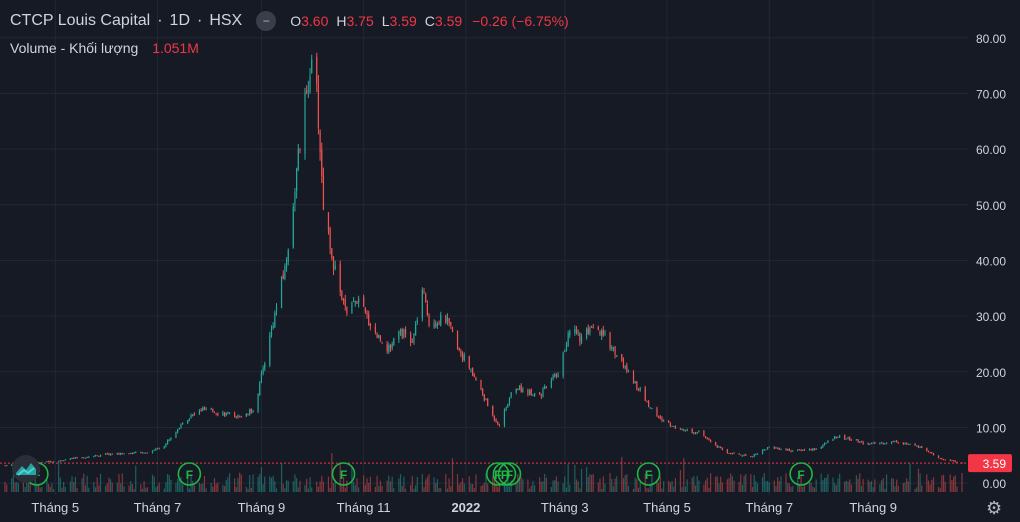 Image resolution: width=1020 pixels, height=522 pixels. Describe the element at coordinates (175, 48) in the screenshot. I see `volume-value: 1.051M` at that location.